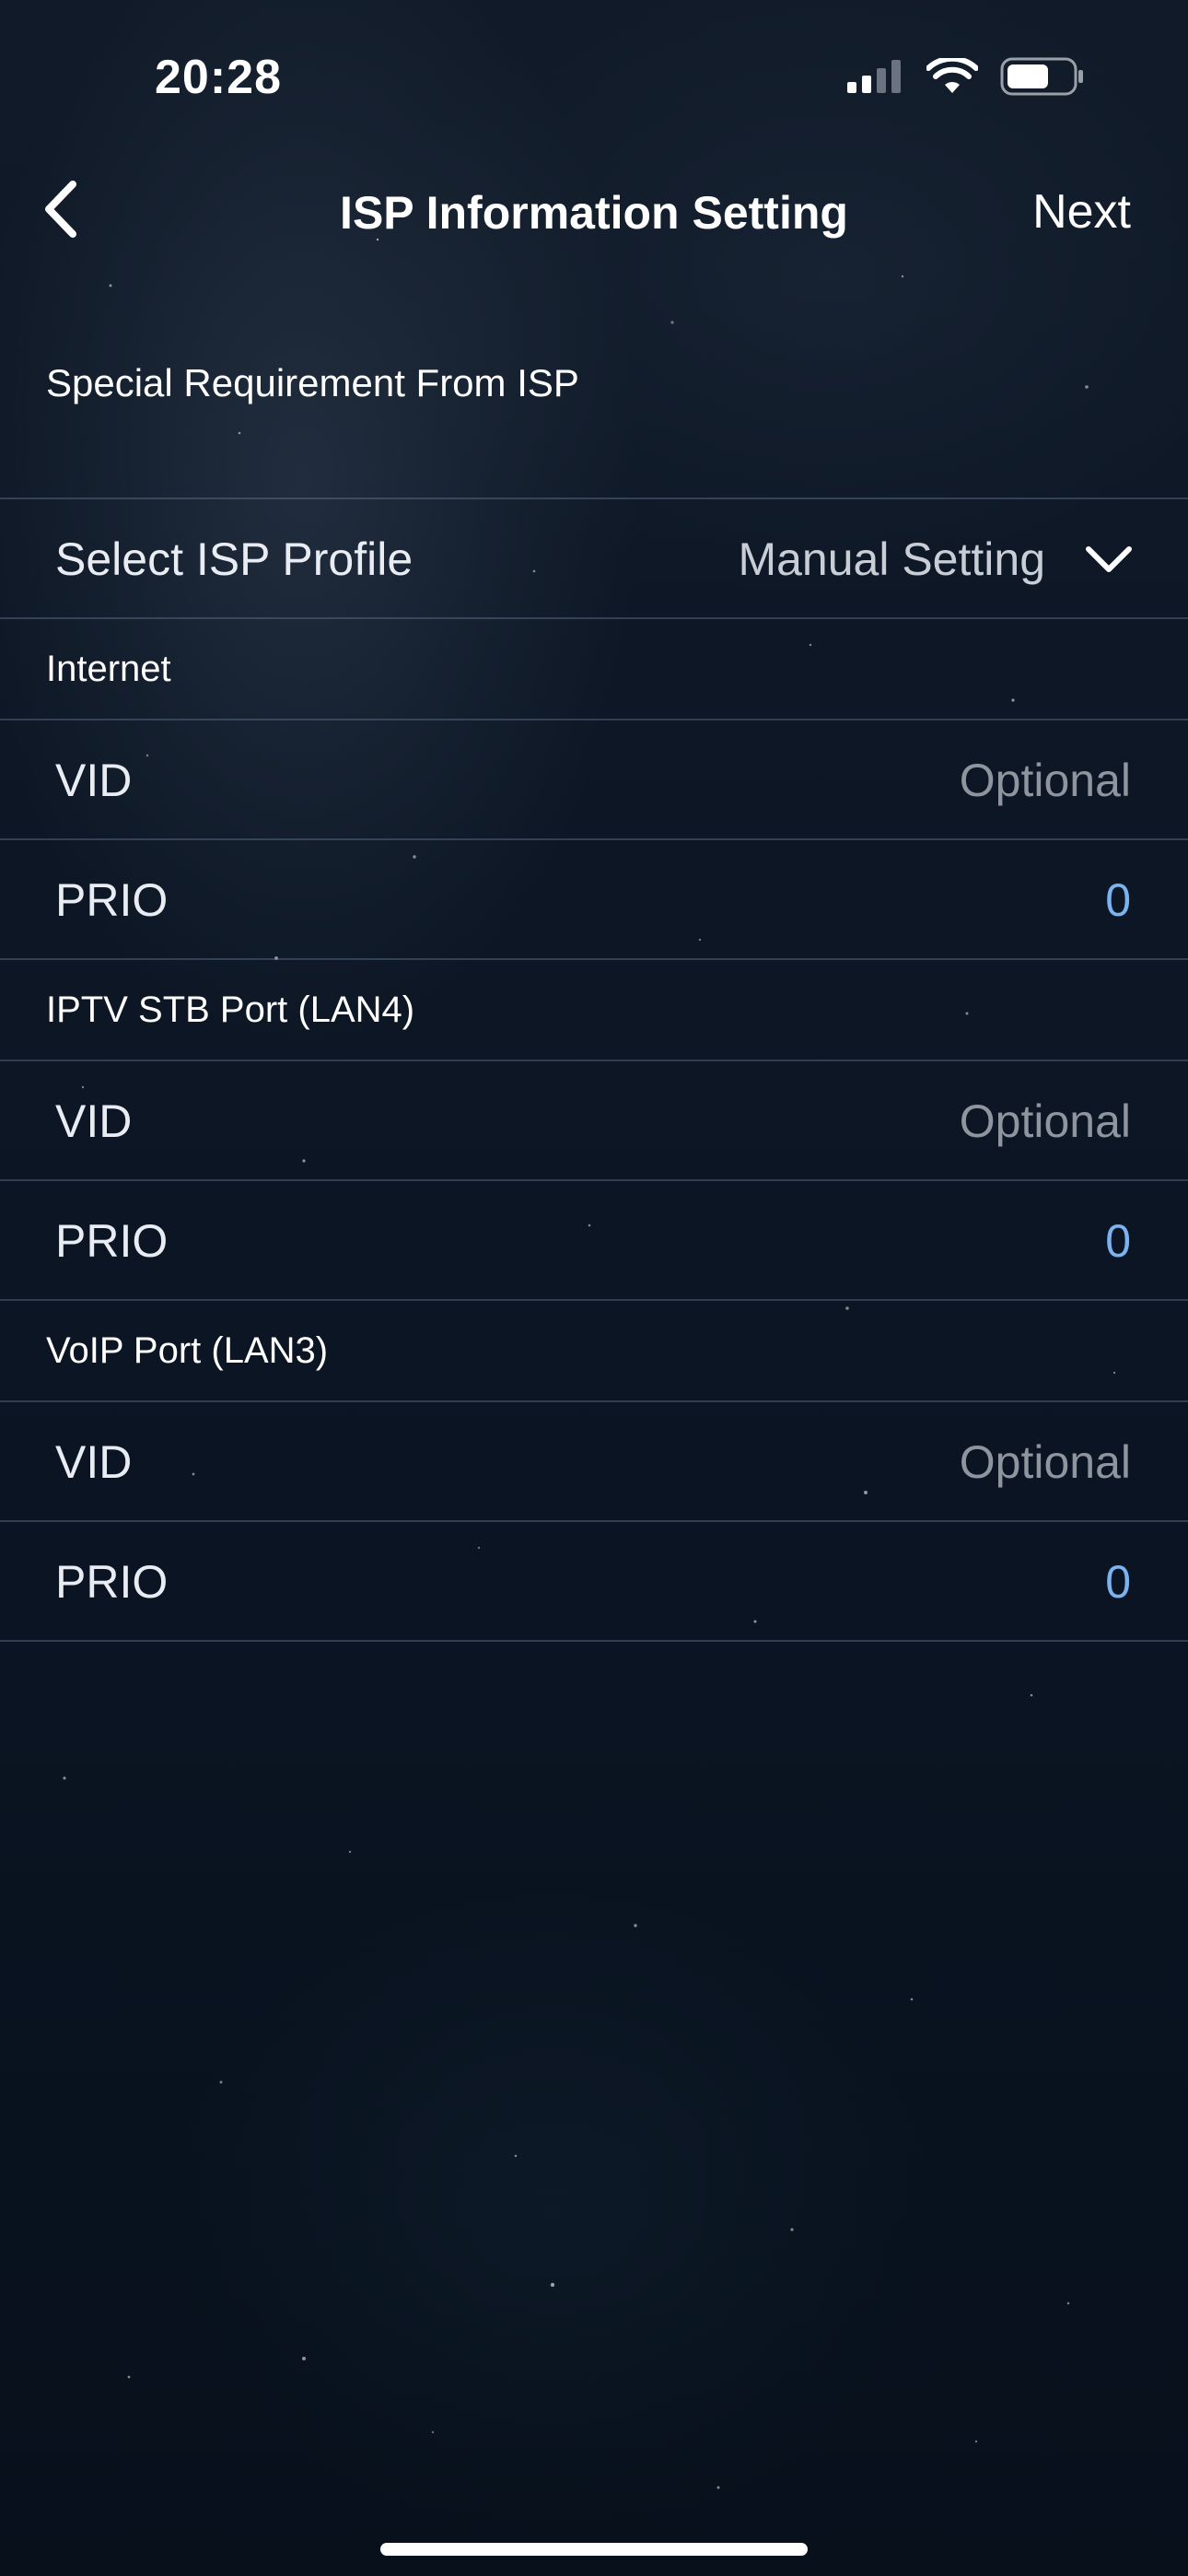 The width and height of the screenshot is (1188, 2576). What do you see at coordinates (594, 1239) in the screenshot?
I see `iptv-prio-field: PRIO 0` at bounding box center [594, 1239].